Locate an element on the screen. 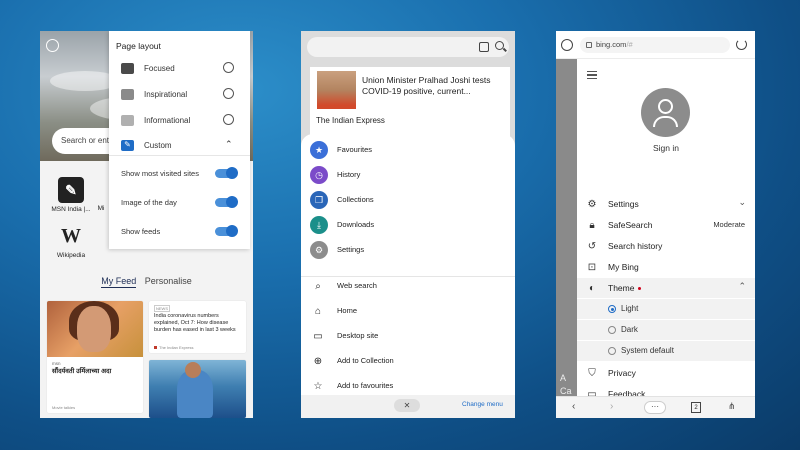  history-icon: ◷ is located at coordinates (319, 175).